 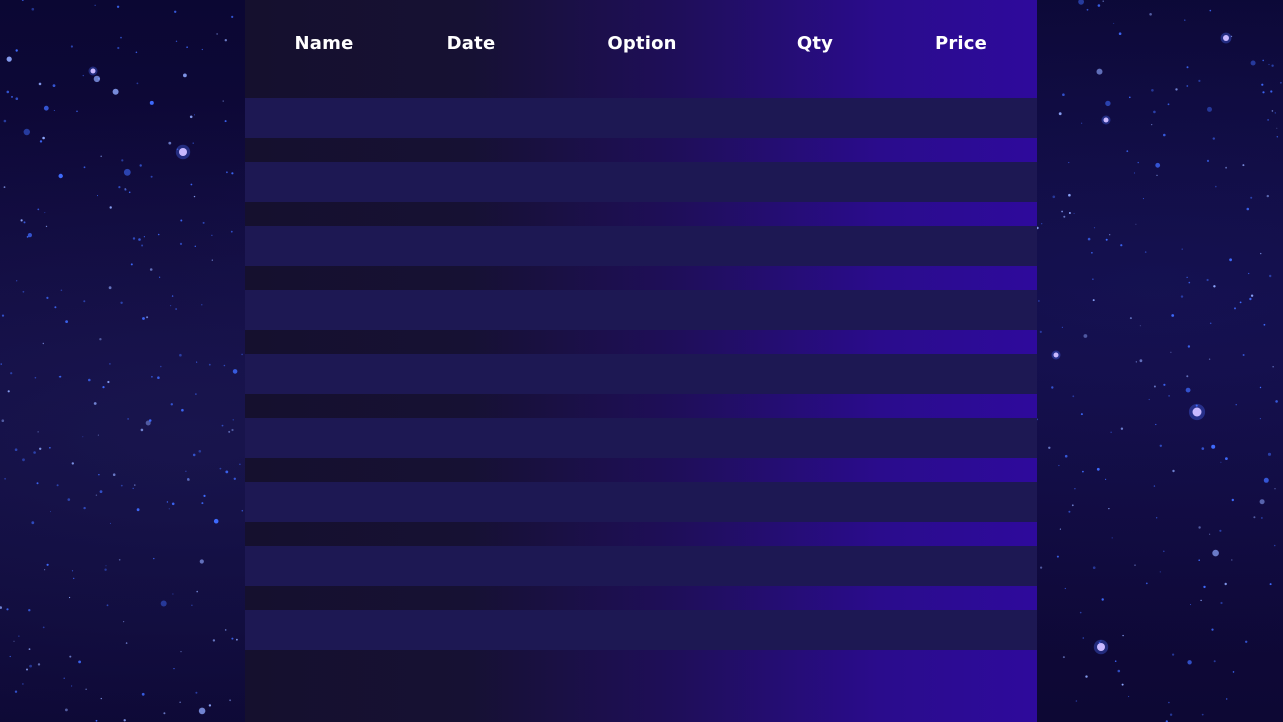 I want to click on column-header-price: Price, so click(x=961, y=43).